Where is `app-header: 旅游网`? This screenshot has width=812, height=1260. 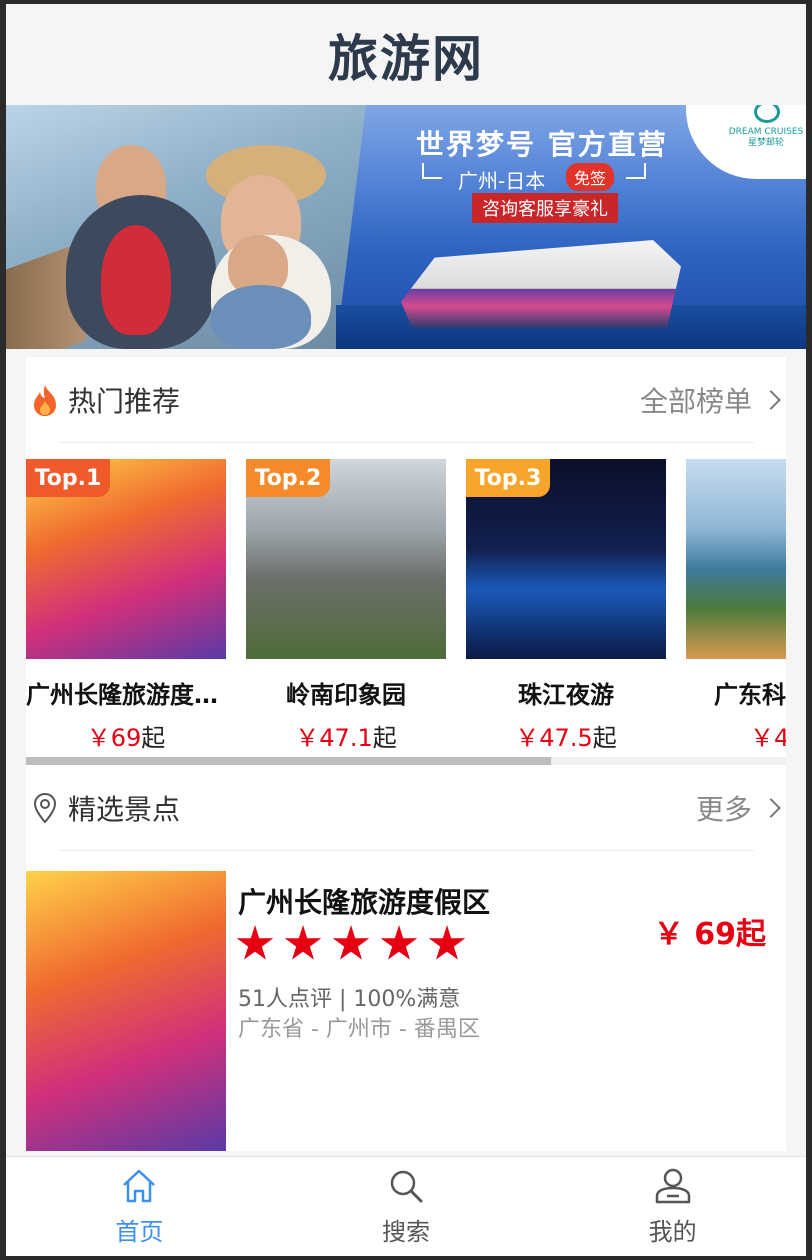
app-header: 旅游网 is located at coordinates (406, 54).